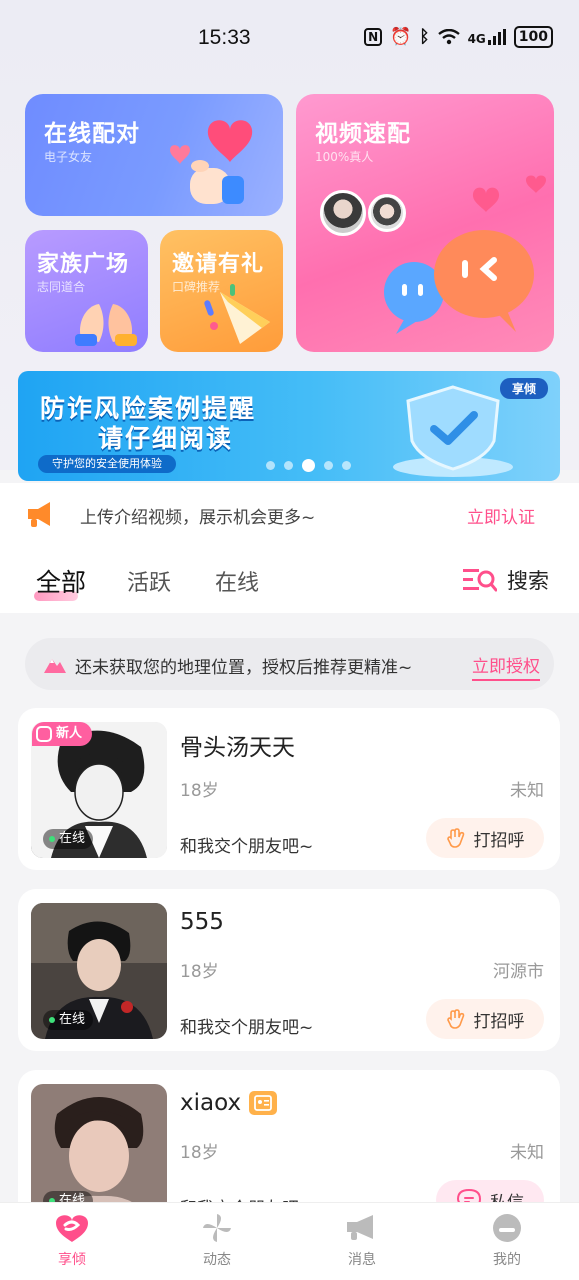  Describe the element at coordinates (237, 748) in the screenshot. I see `user-name: 骨头汤天天` at that location.